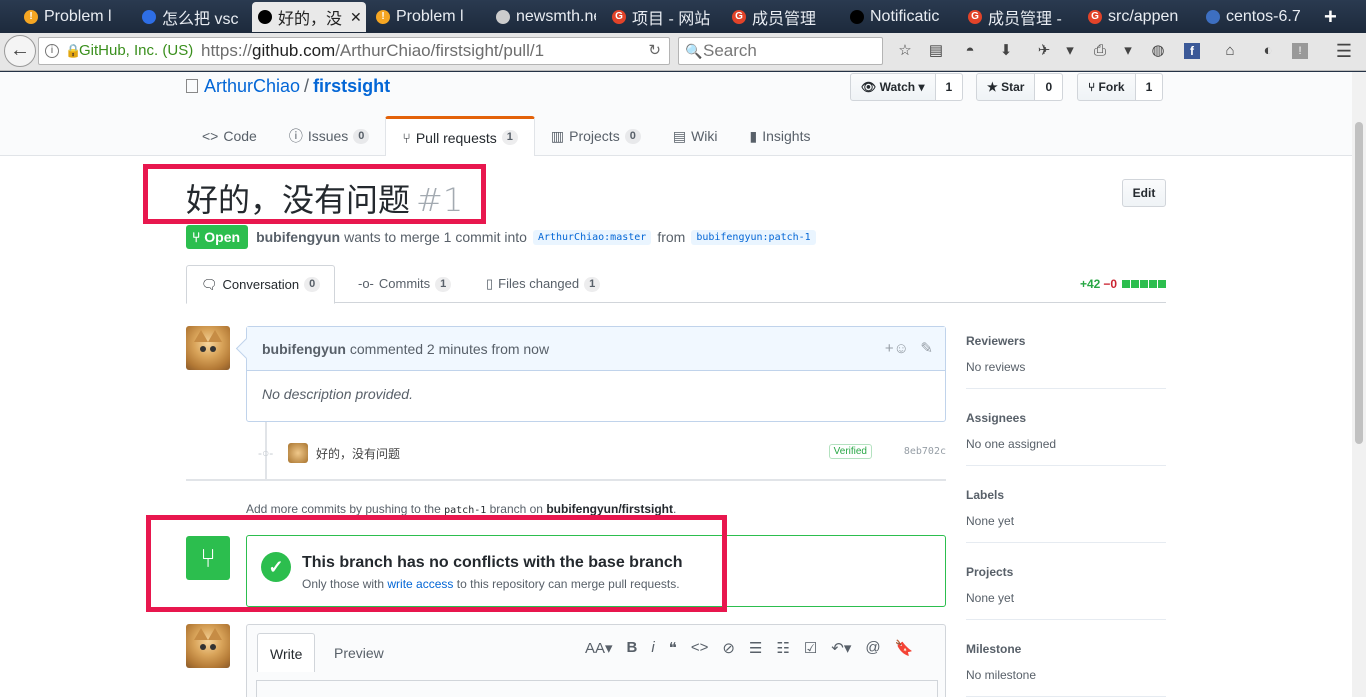 The image size is (1366, 697). I want to click on browser-tab: centos-6.7, so click(1256, 17).